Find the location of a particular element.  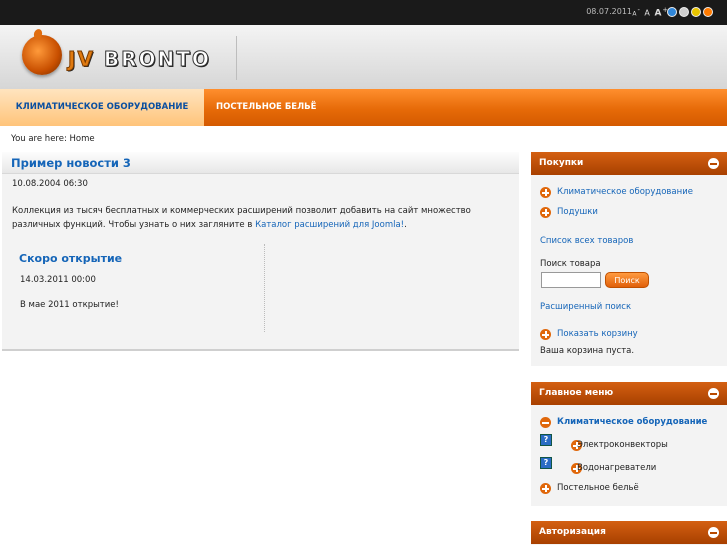

font-reset-button: A is located at coordinates (647, 13).